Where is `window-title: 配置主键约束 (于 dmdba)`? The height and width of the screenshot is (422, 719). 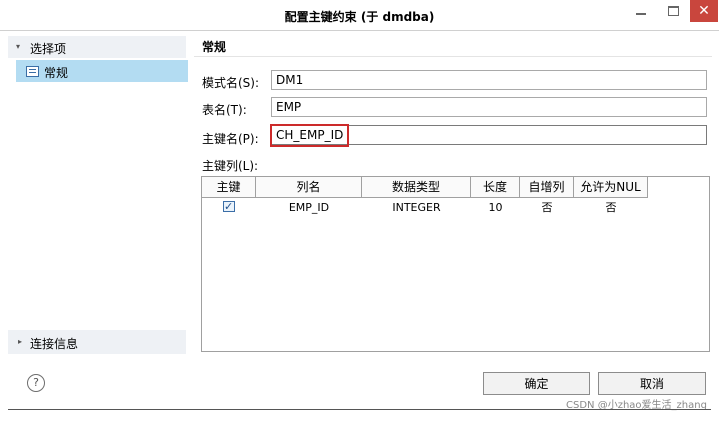
window-title: 配置主键约束 (于 dmdba) is located at coordinates (359, 17).